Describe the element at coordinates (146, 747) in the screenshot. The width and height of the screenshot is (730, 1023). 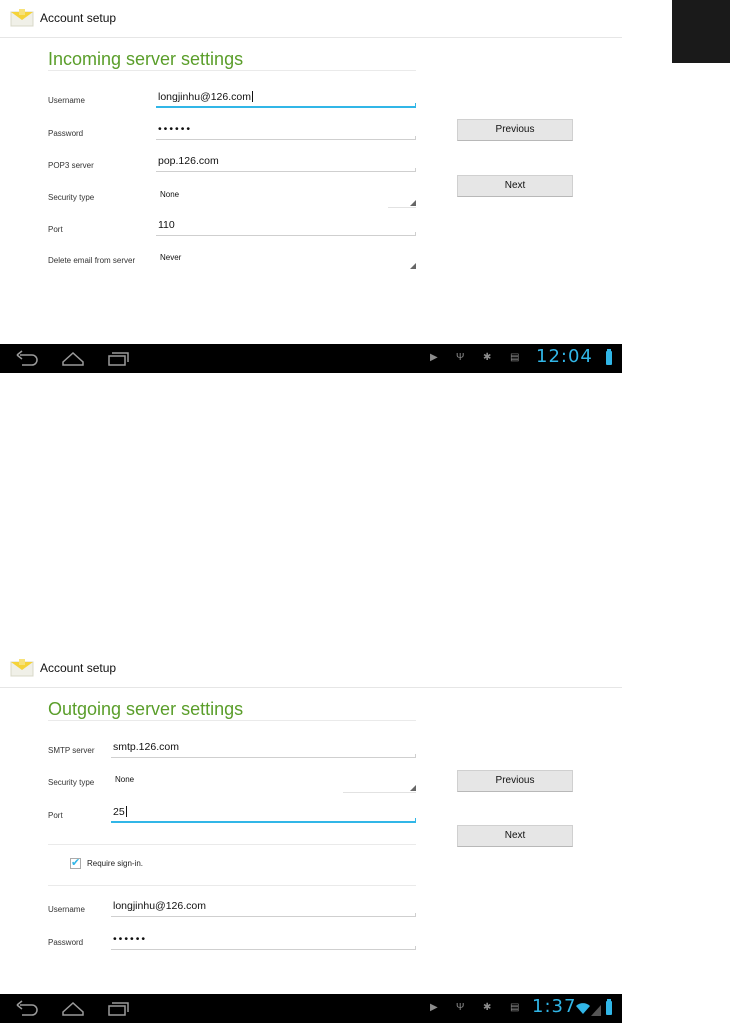
I see `smtp-server-value: smtp.126.com` at that location.